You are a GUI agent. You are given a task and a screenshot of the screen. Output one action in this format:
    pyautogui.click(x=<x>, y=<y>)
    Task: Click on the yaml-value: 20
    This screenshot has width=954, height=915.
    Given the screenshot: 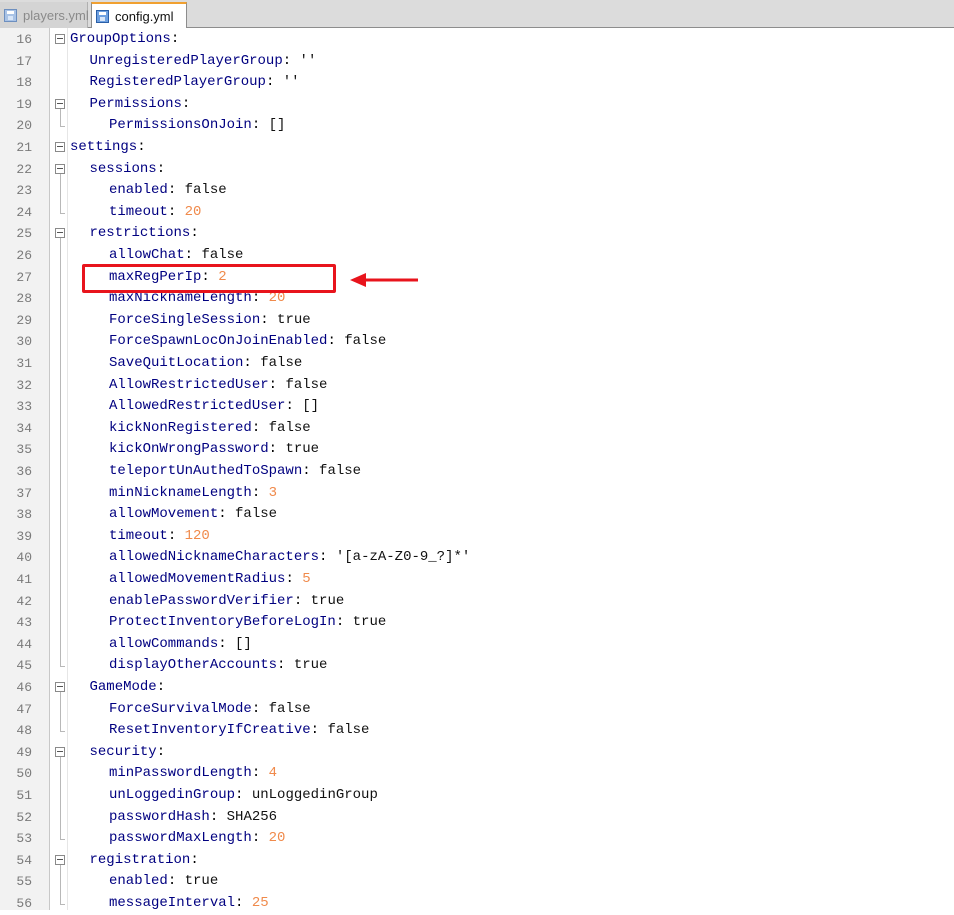 What is the action you would take?
    pyautogui.click(x=193, y=211)
    